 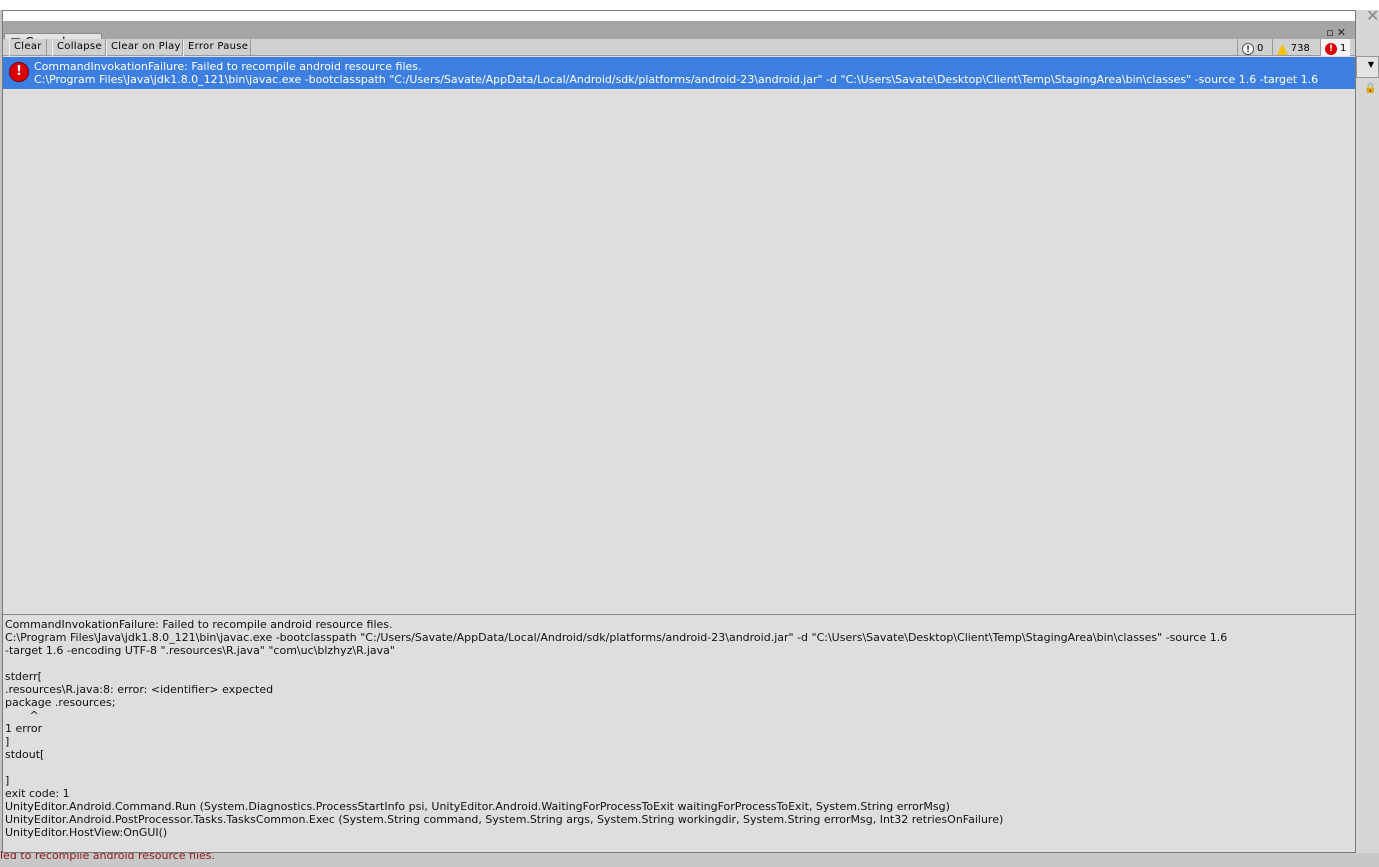 What do you see at coordinates (1260, 48) in the screenshot?
I see `info-count: 0` at bounding box center [1260, 48].